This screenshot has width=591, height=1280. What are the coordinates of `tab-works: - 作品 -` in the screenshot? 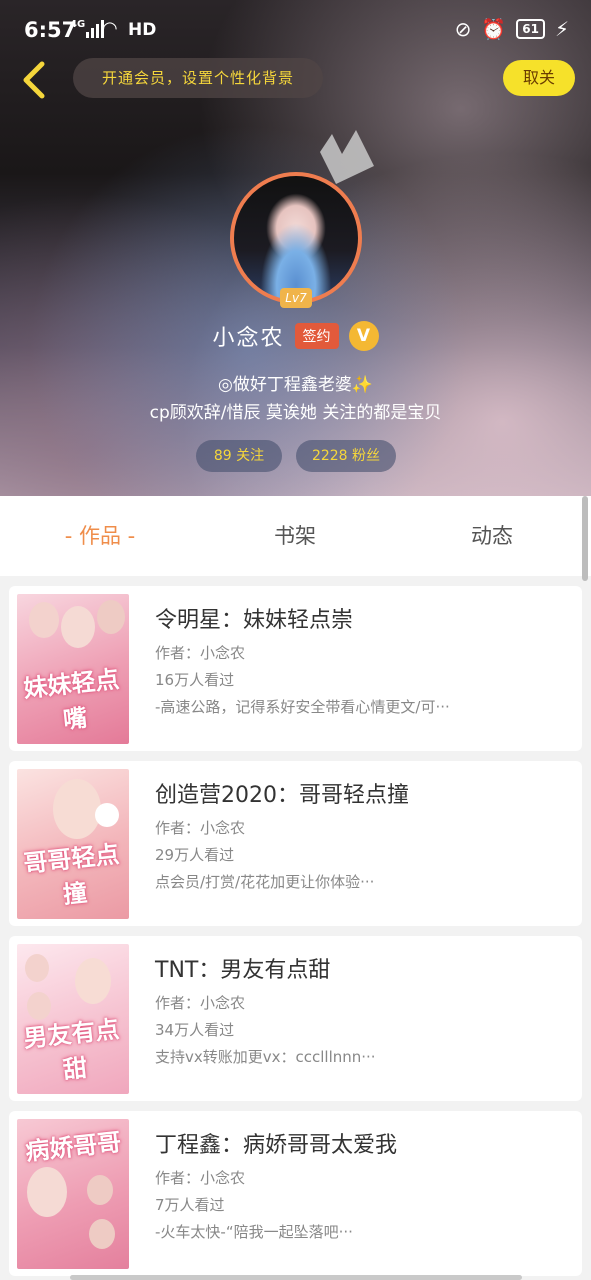 It's located at (100, 536).